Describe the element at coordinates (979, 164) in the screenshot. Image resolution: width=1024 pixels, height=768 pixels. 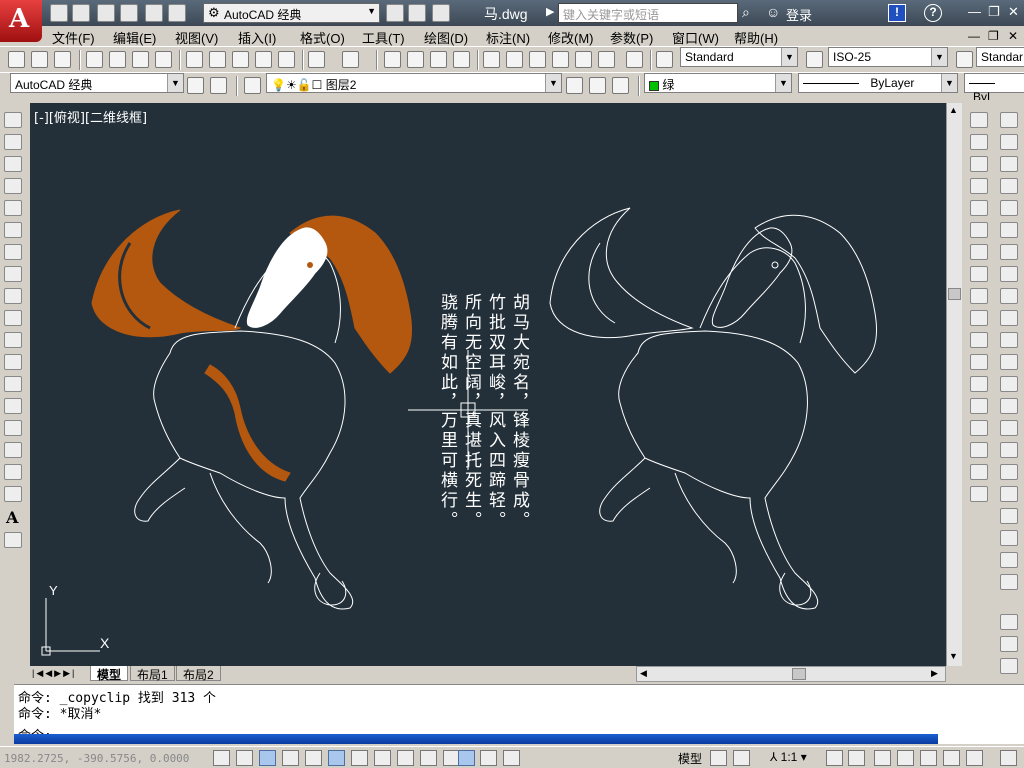
I see `mirror-icon` at that location.